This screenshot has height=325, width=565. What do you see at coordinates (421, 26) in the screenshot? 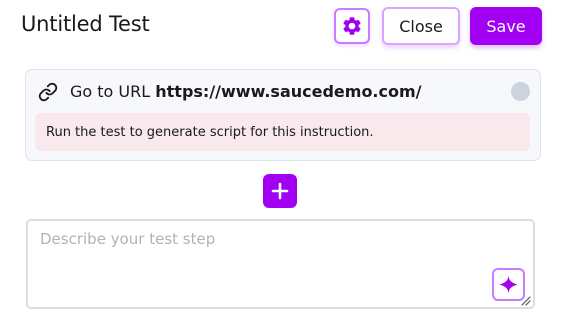
I see `close-button: Close` at bounding box center [421, 26].